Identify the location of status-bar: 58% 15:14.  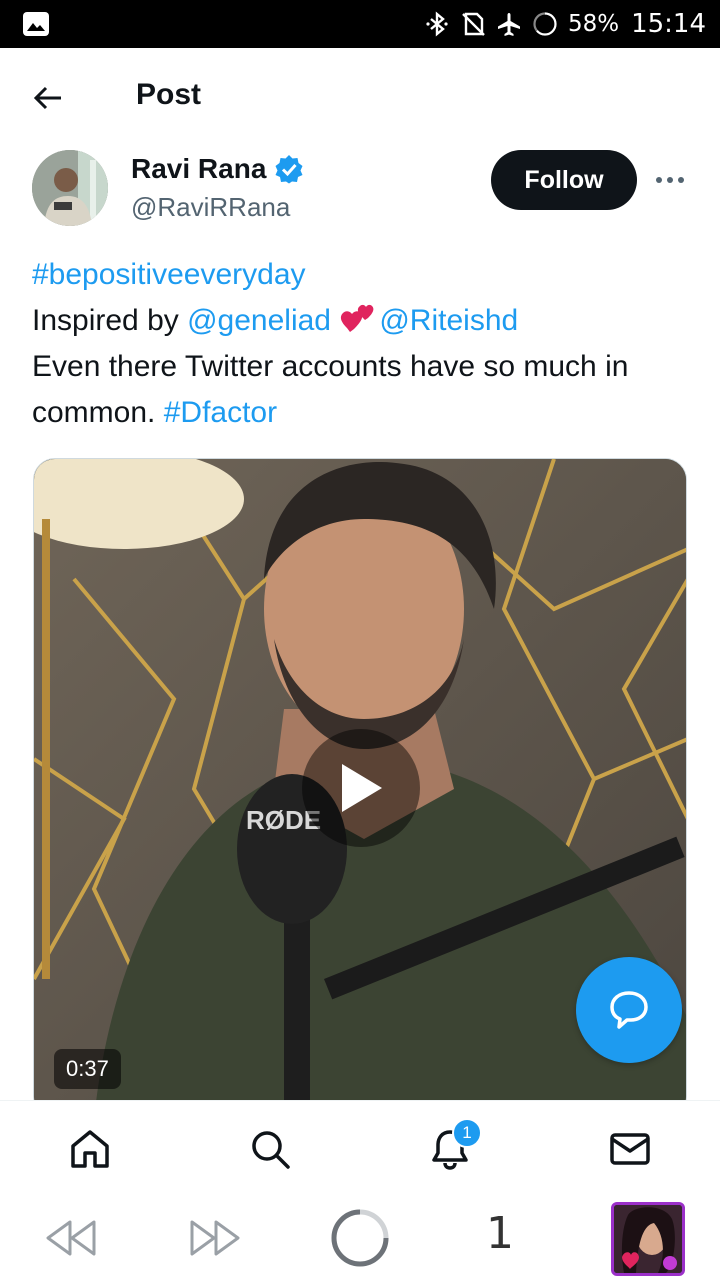
(360, 24).